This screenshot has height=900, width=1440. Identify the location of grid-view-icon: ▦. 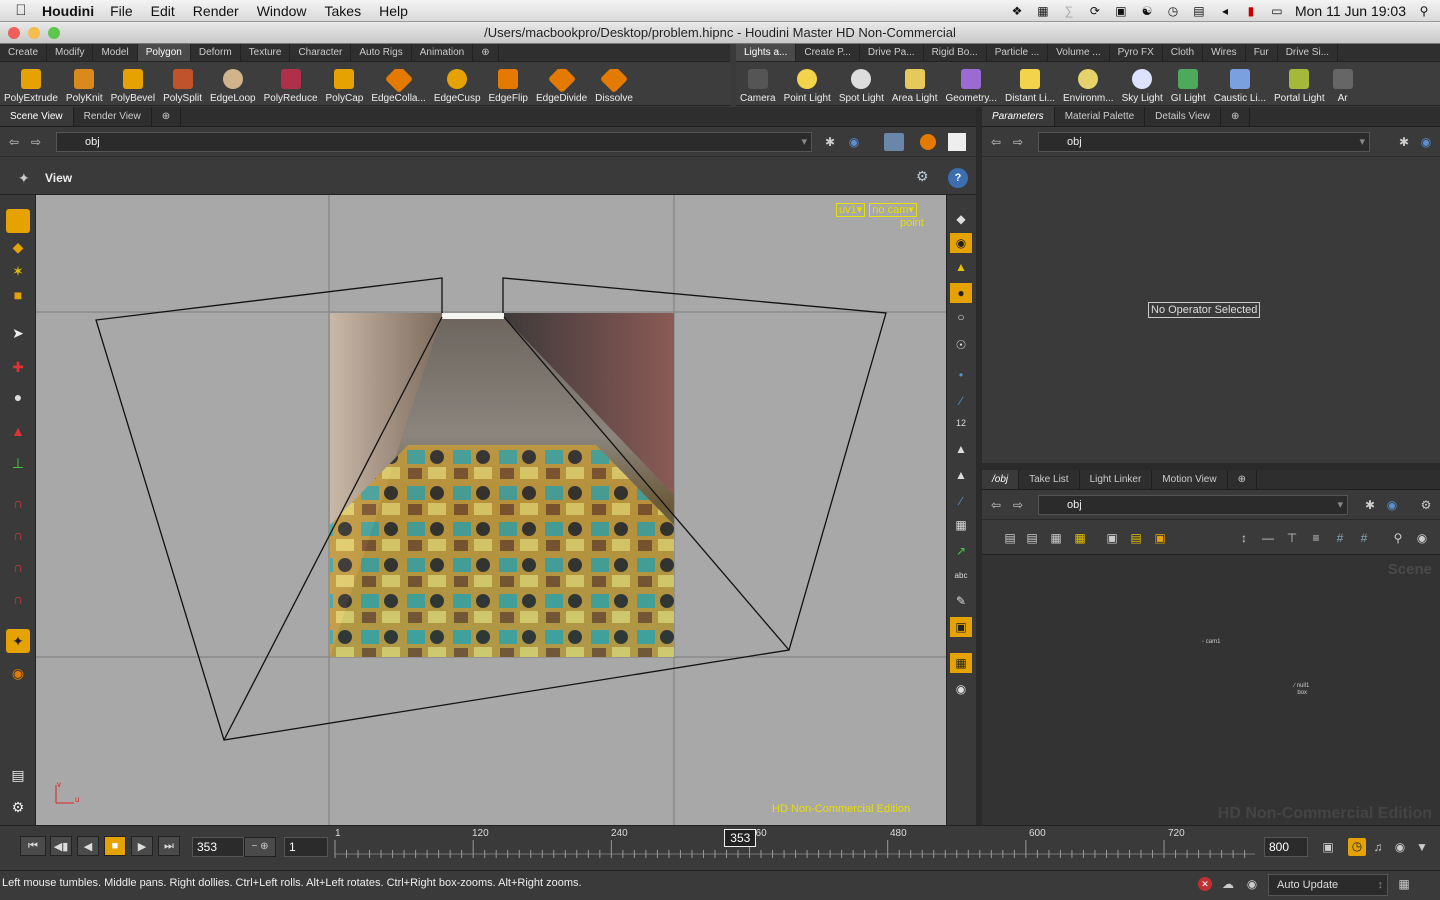
(1080, 538).